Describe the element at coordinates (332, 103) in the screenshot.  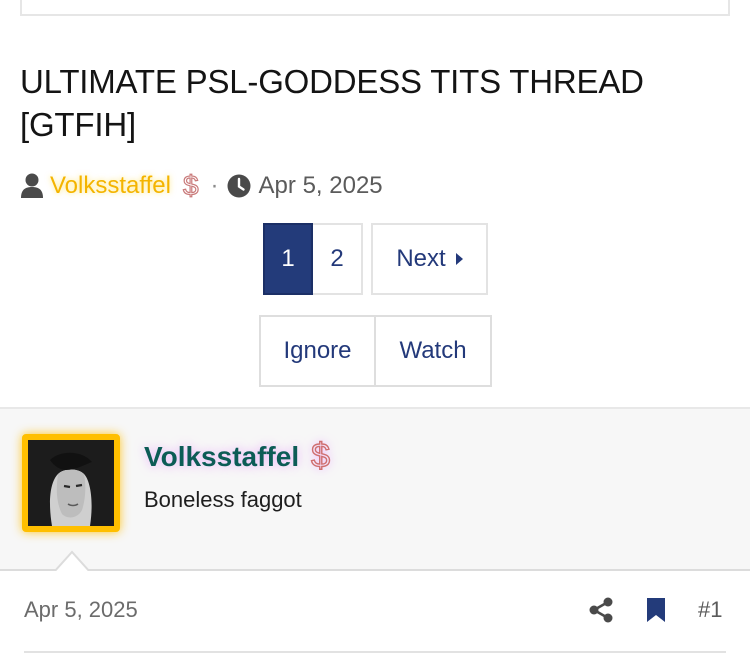
I see `thread-title: ULTIMATE PSL-GODDESS TITS THREAD [GTFIH]` at that location.